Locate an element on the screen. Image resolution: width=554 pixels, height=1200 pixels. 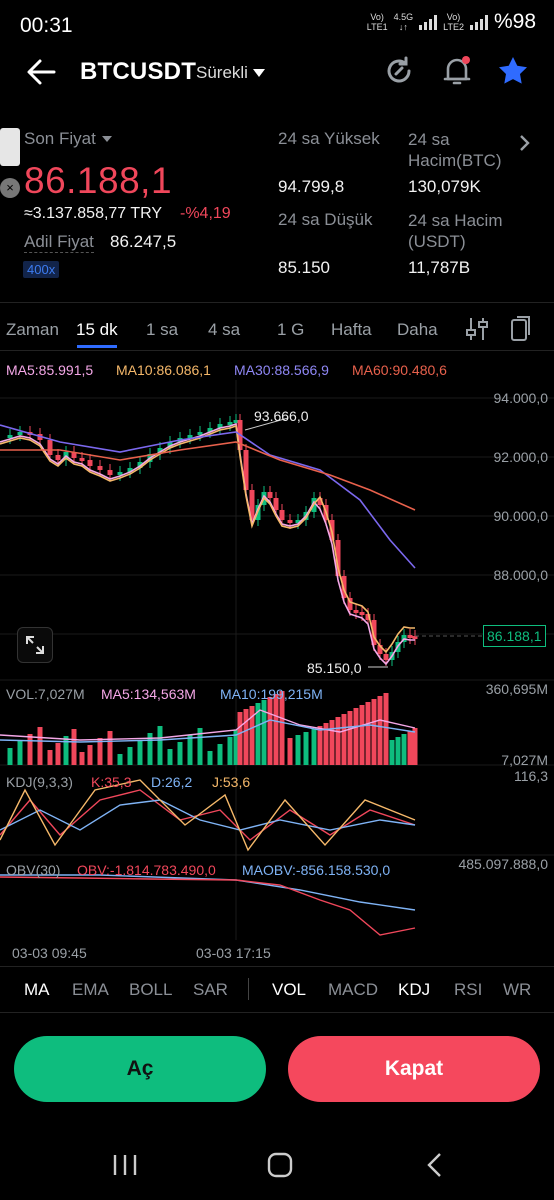
fullscreen-button is located at coordinates (35, 645).